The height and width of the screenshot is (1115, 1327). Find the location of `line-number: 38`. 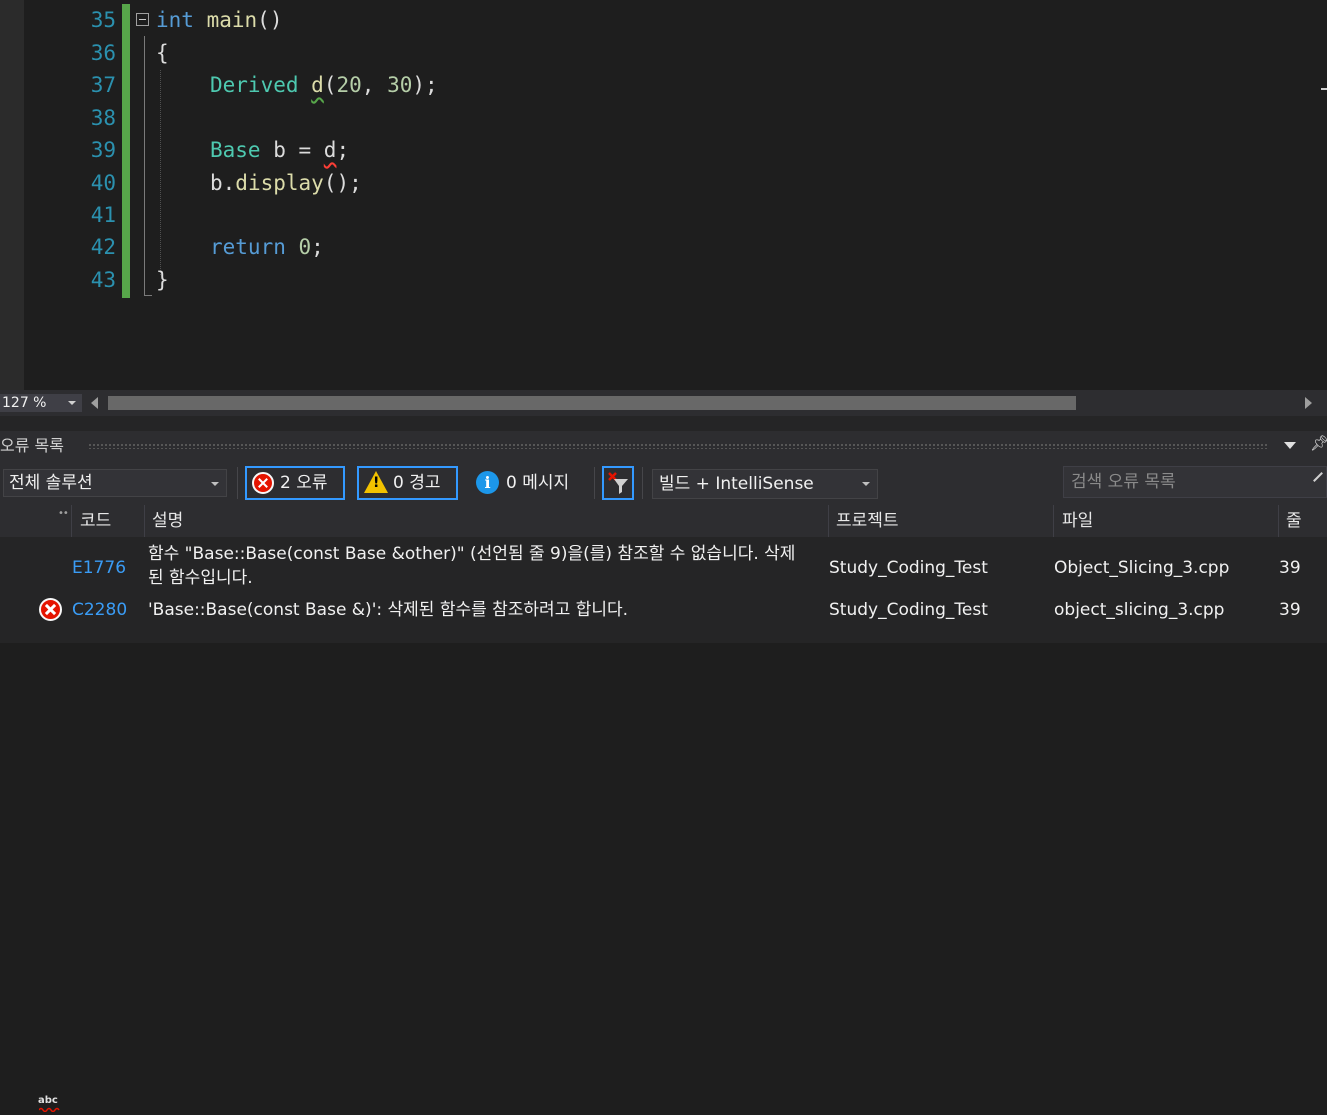

line-number: 38 is located at coordinates (103, 118).